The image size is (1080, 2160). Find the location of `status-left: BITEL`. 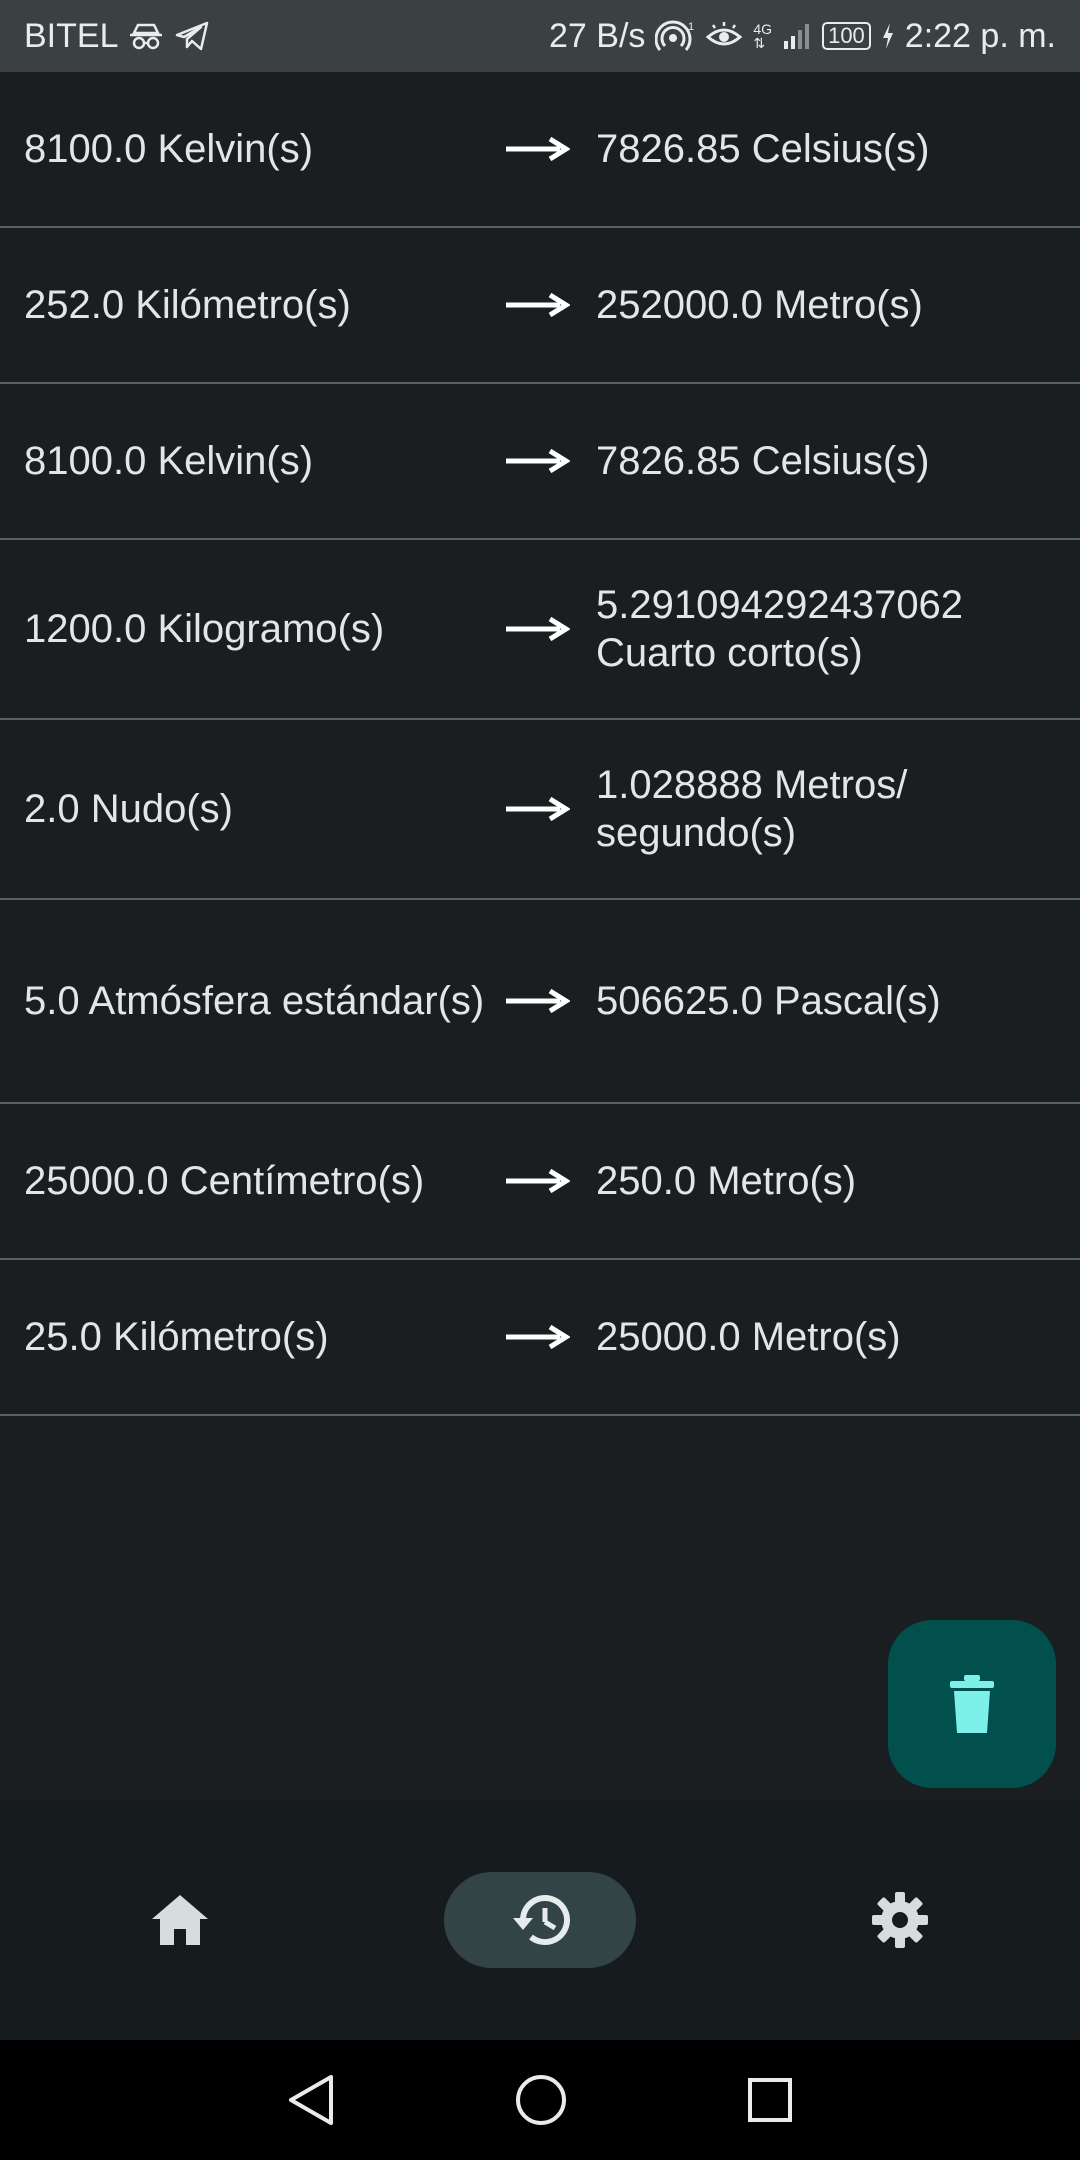

status-left: BITEL is located at coordinates (117, 36).